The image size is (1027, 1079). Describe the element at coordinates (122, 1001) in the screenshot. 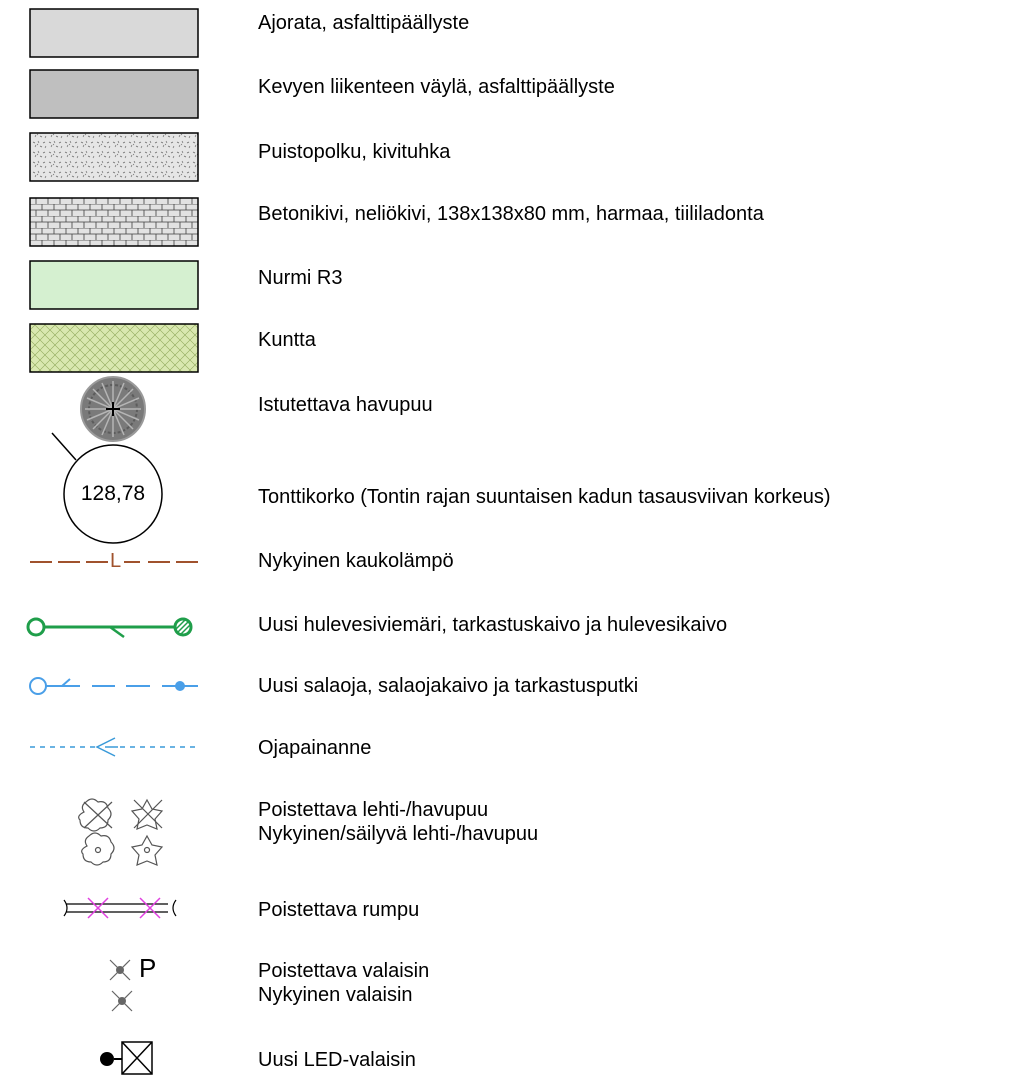

I see `lamp-existing-icon` at that location.